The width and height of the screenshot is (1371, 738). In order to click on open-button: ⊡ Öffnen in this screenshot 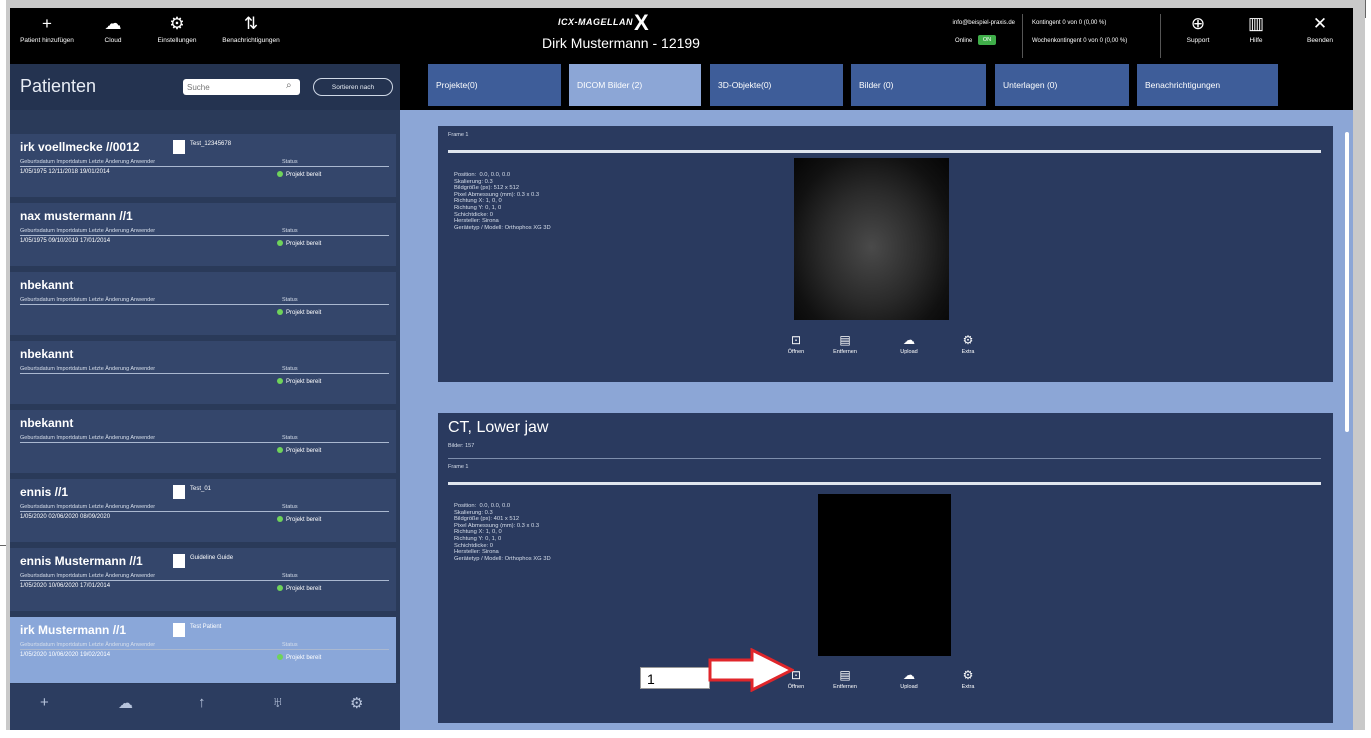, I will do `click(796, 344)`.